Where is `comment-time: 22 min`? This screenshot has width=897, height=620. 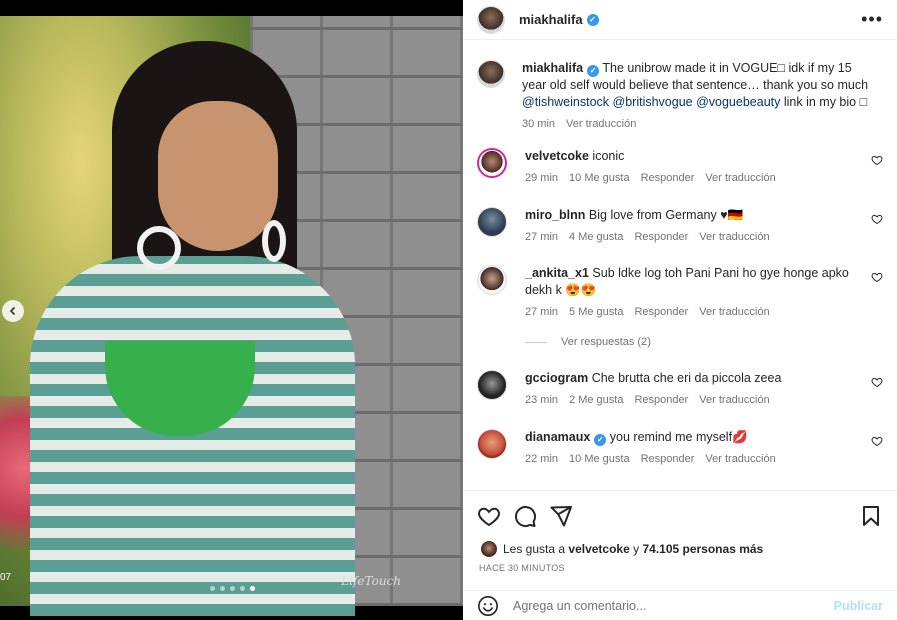
comment-time: 22 min is located at coordinates (541, 459).